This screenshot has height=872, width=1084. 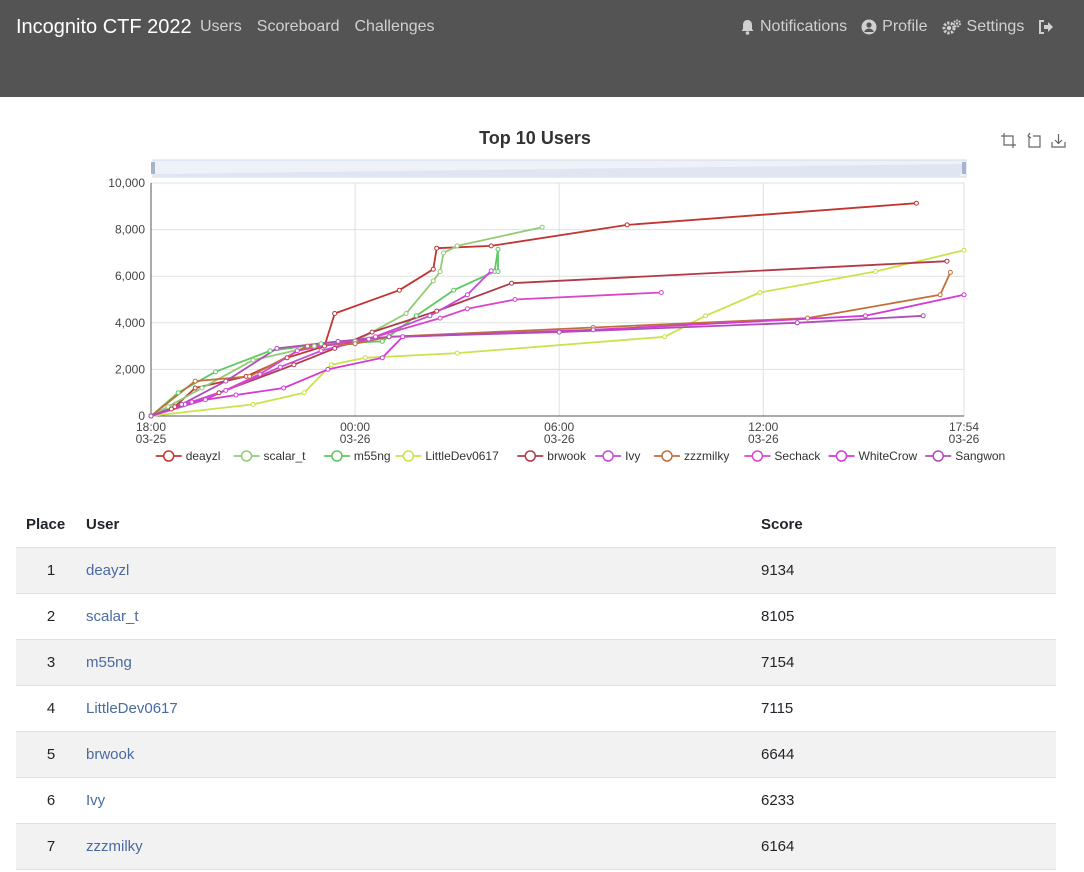 I want to click on legend-marker-Sechack, so click(x=757, y=456).